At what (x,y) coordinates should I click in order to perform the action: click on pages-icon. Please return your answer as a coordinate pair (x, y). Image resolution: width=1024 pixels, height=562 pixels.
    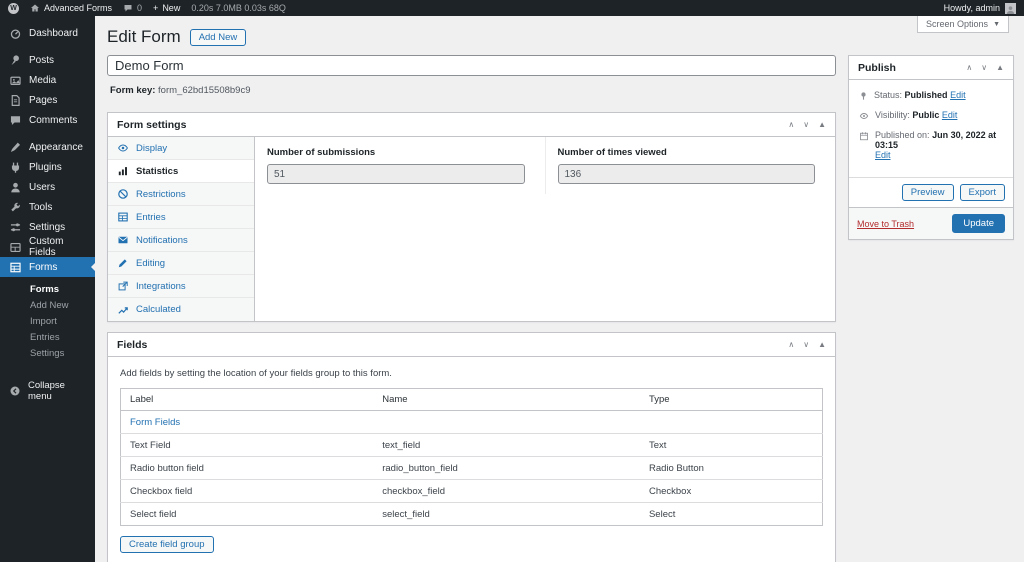
    Looking at the image, I should click on (15, 100).